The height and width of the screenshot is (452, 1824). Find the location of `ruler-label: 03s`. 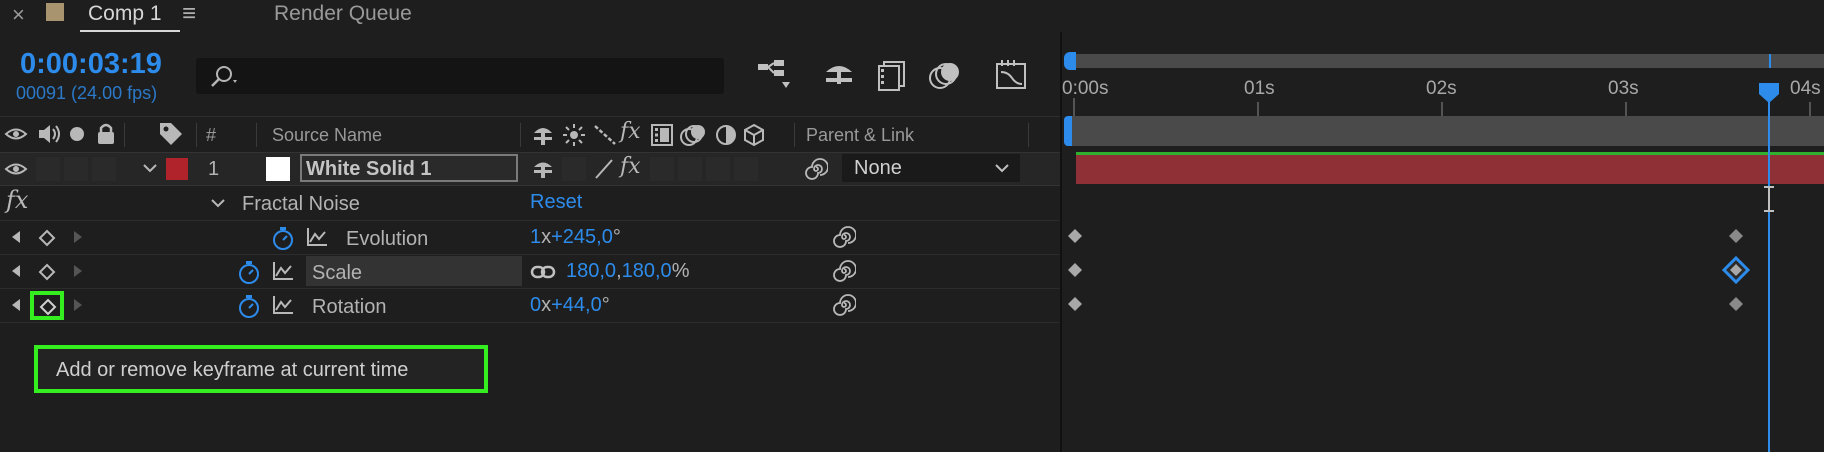

ruler-label: 03s is located at coordinates (1623, 88).